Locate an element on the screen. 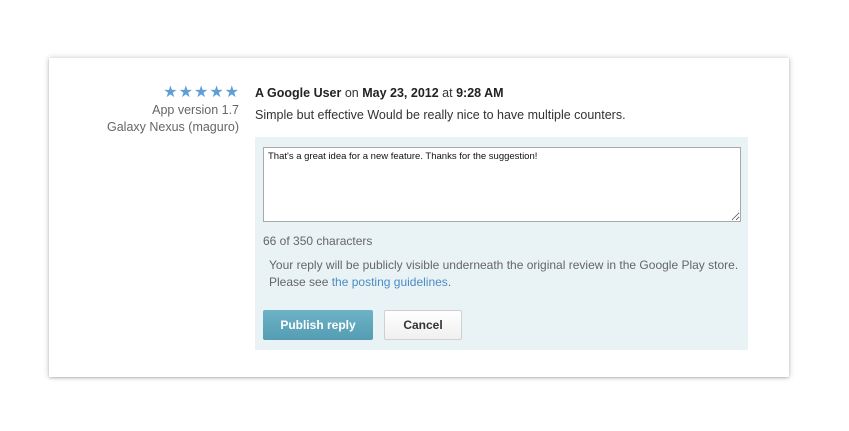 This screenshot has width=849, height=431. review-author: A Google User is located at coordinates (298, 93).